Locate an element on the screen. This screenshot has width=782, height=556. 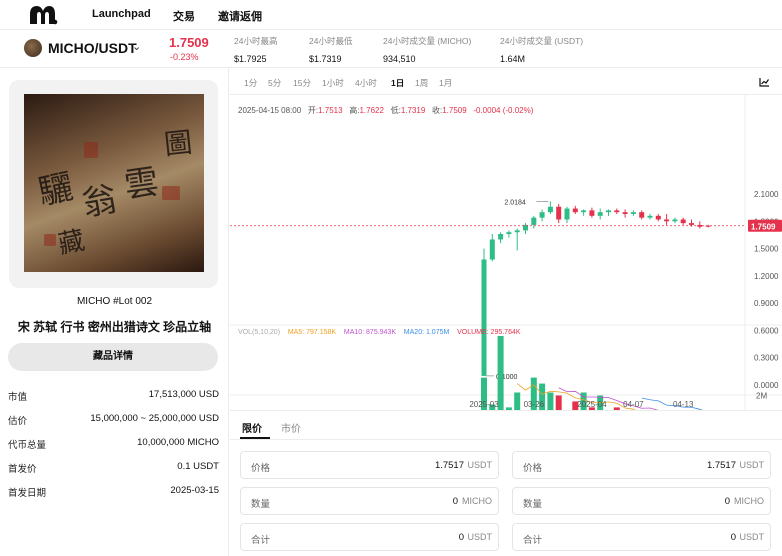
price-axis-label: 0.9000 is located at coordinates (766, 303).